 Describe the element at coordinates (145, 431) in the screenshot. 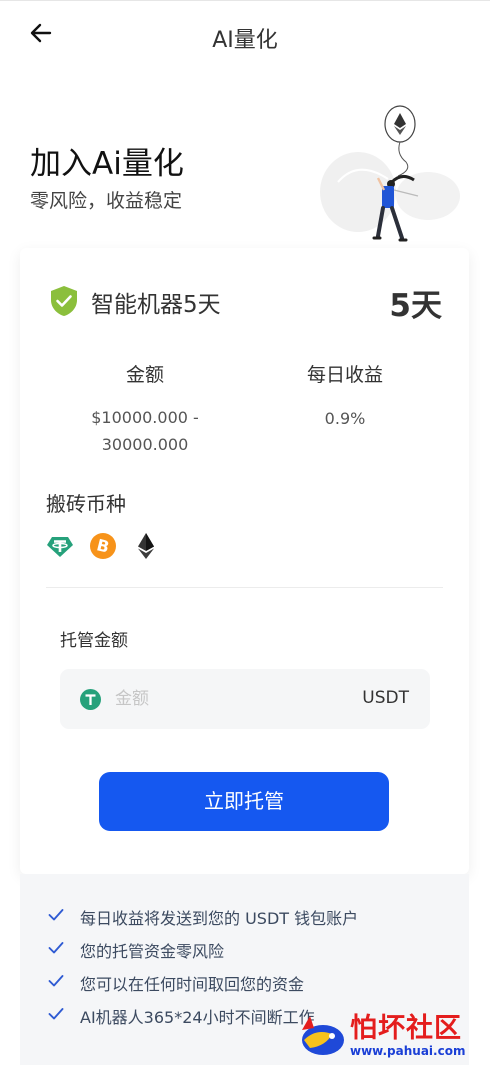

I see `amount-range: $10000.000 - 30000.000` at that location.